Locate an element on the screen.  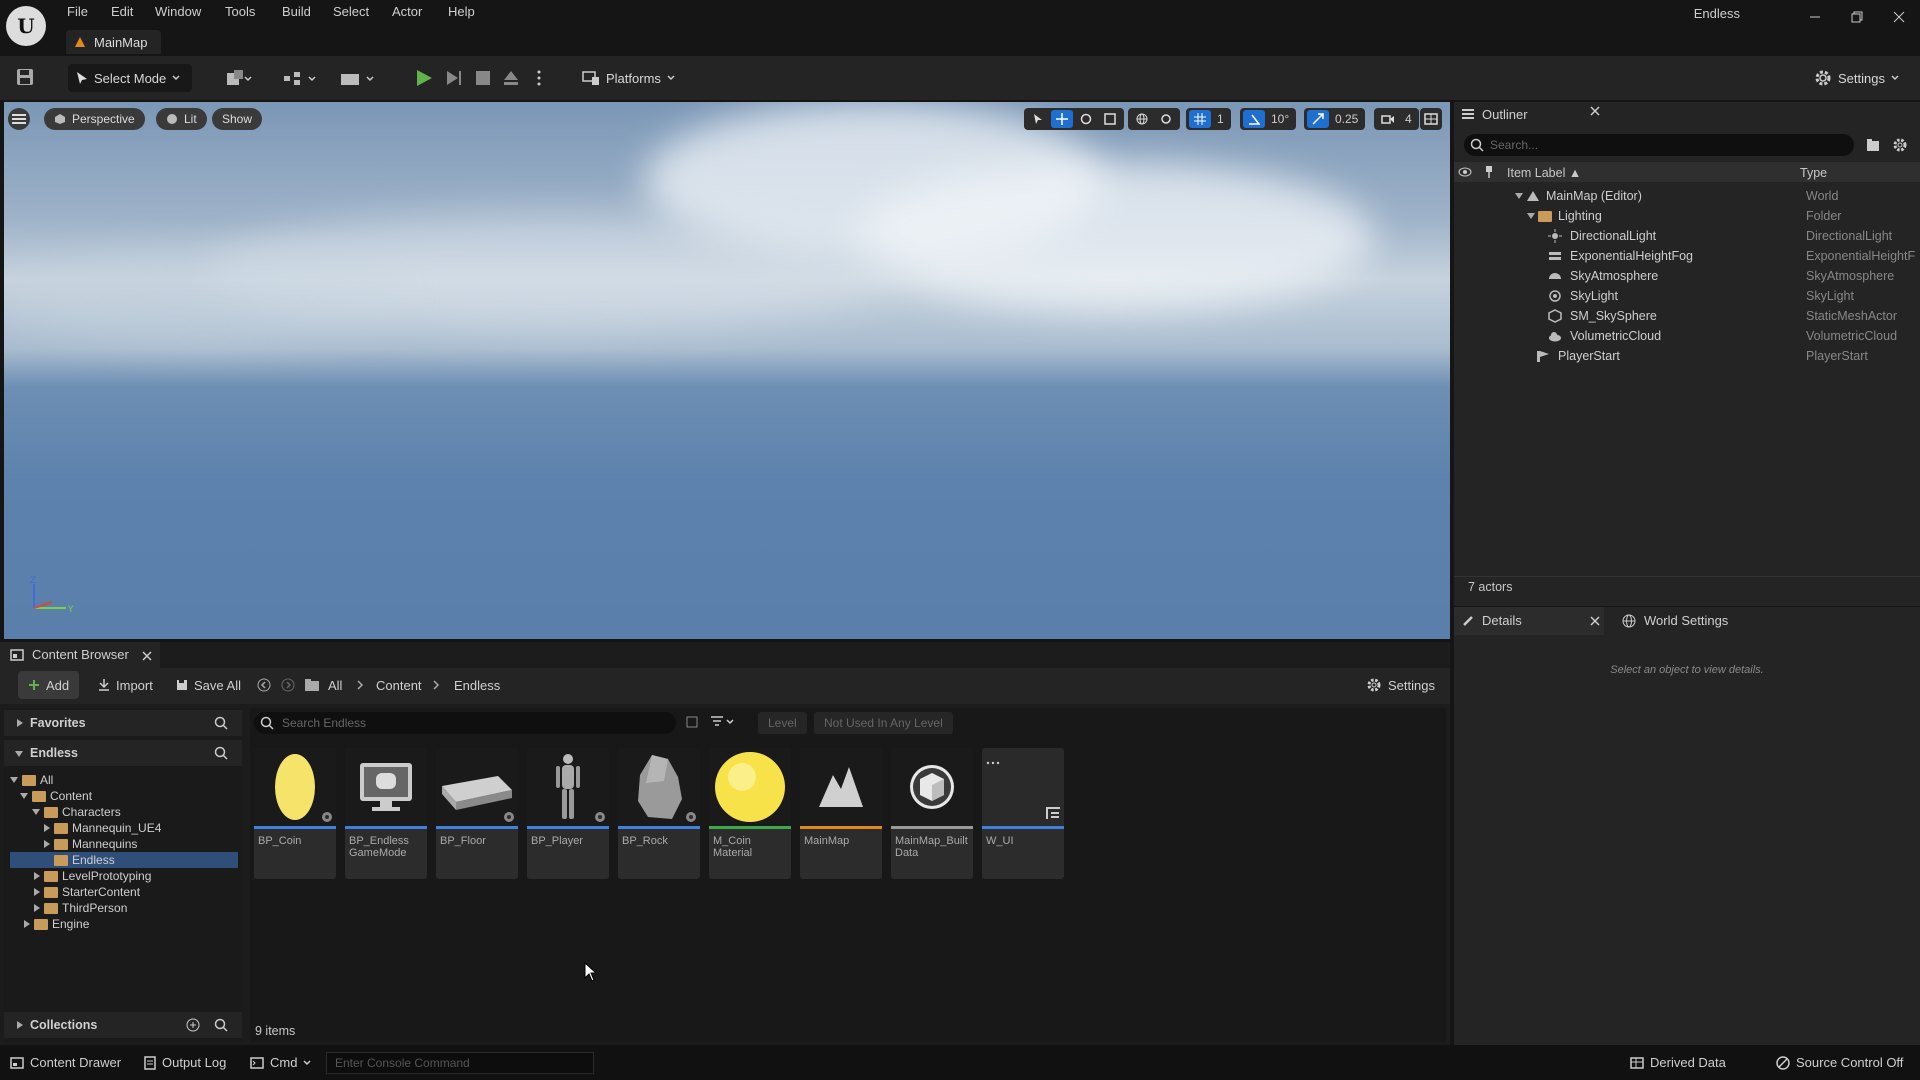
console-input: Enter Console Command is located at coordinates (460, 1063).